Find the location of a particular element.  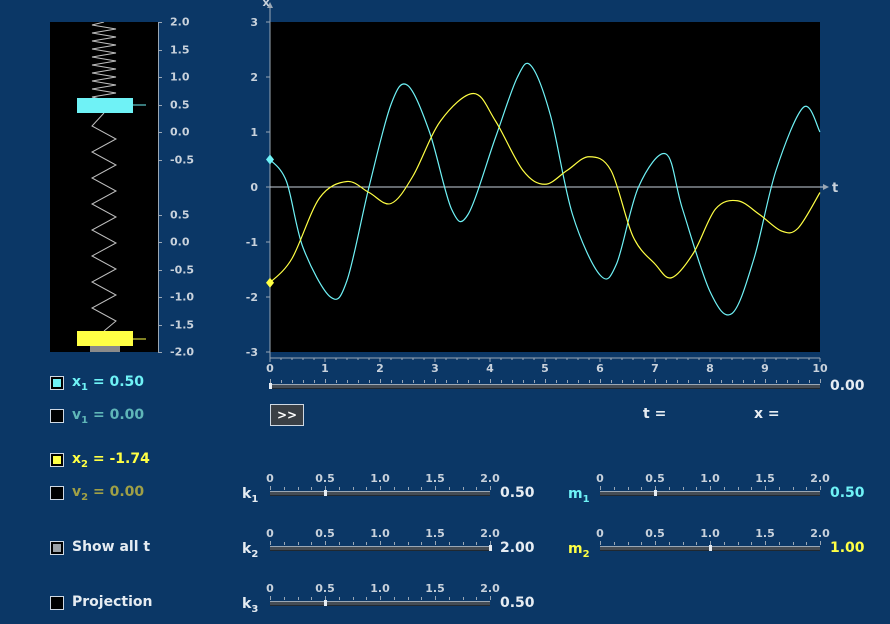

slider-k2-tick-label: 0 is located at coordinates (270, 533).